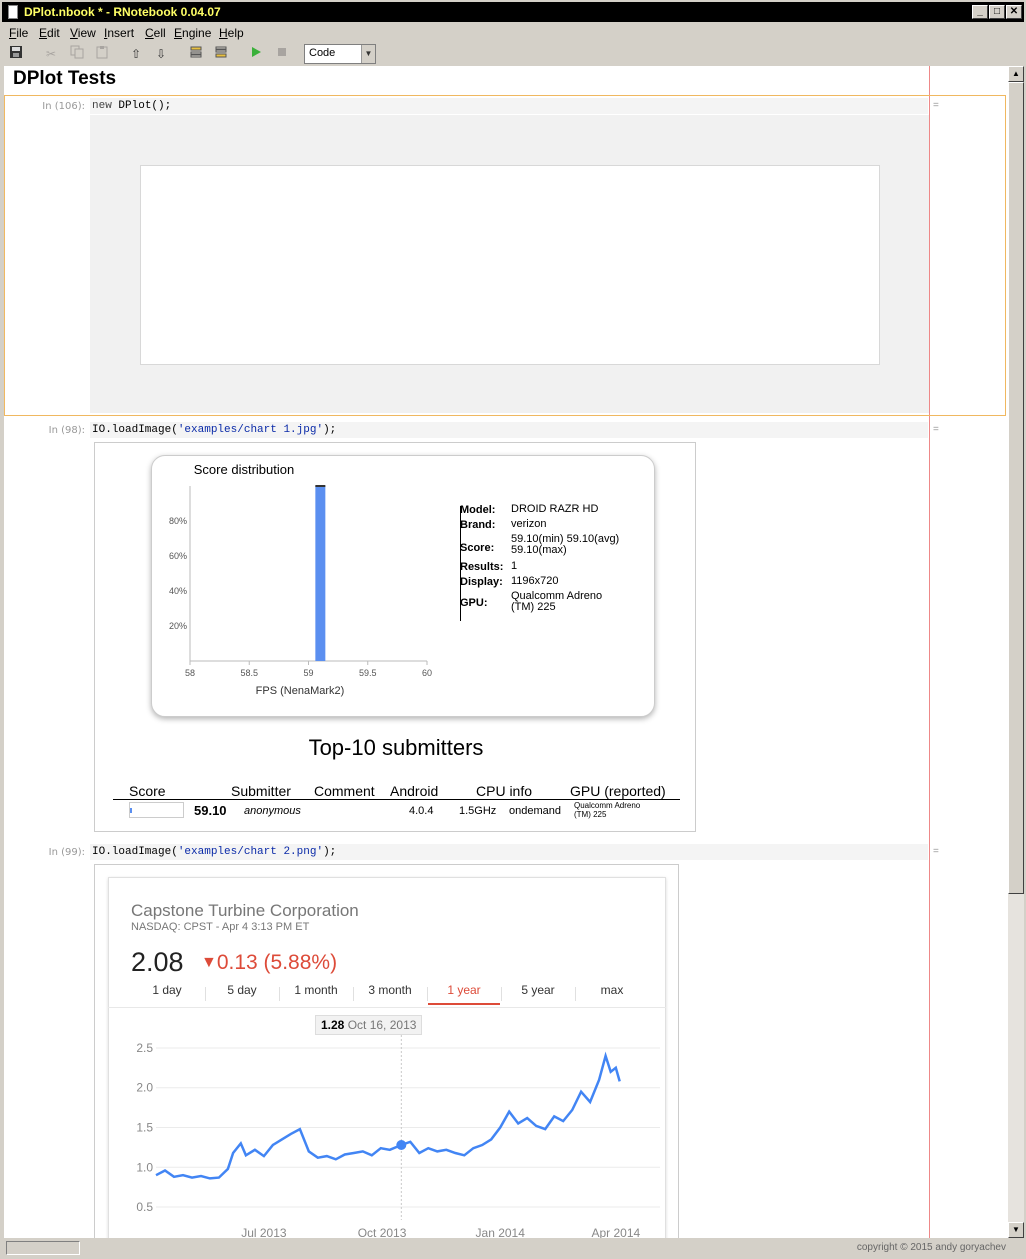 The image size is (1026, 1259). What do you see at coordinates (1014, 12) in the screenshot?
I see `close-button: ✕` at bounding box center [1014, 12].